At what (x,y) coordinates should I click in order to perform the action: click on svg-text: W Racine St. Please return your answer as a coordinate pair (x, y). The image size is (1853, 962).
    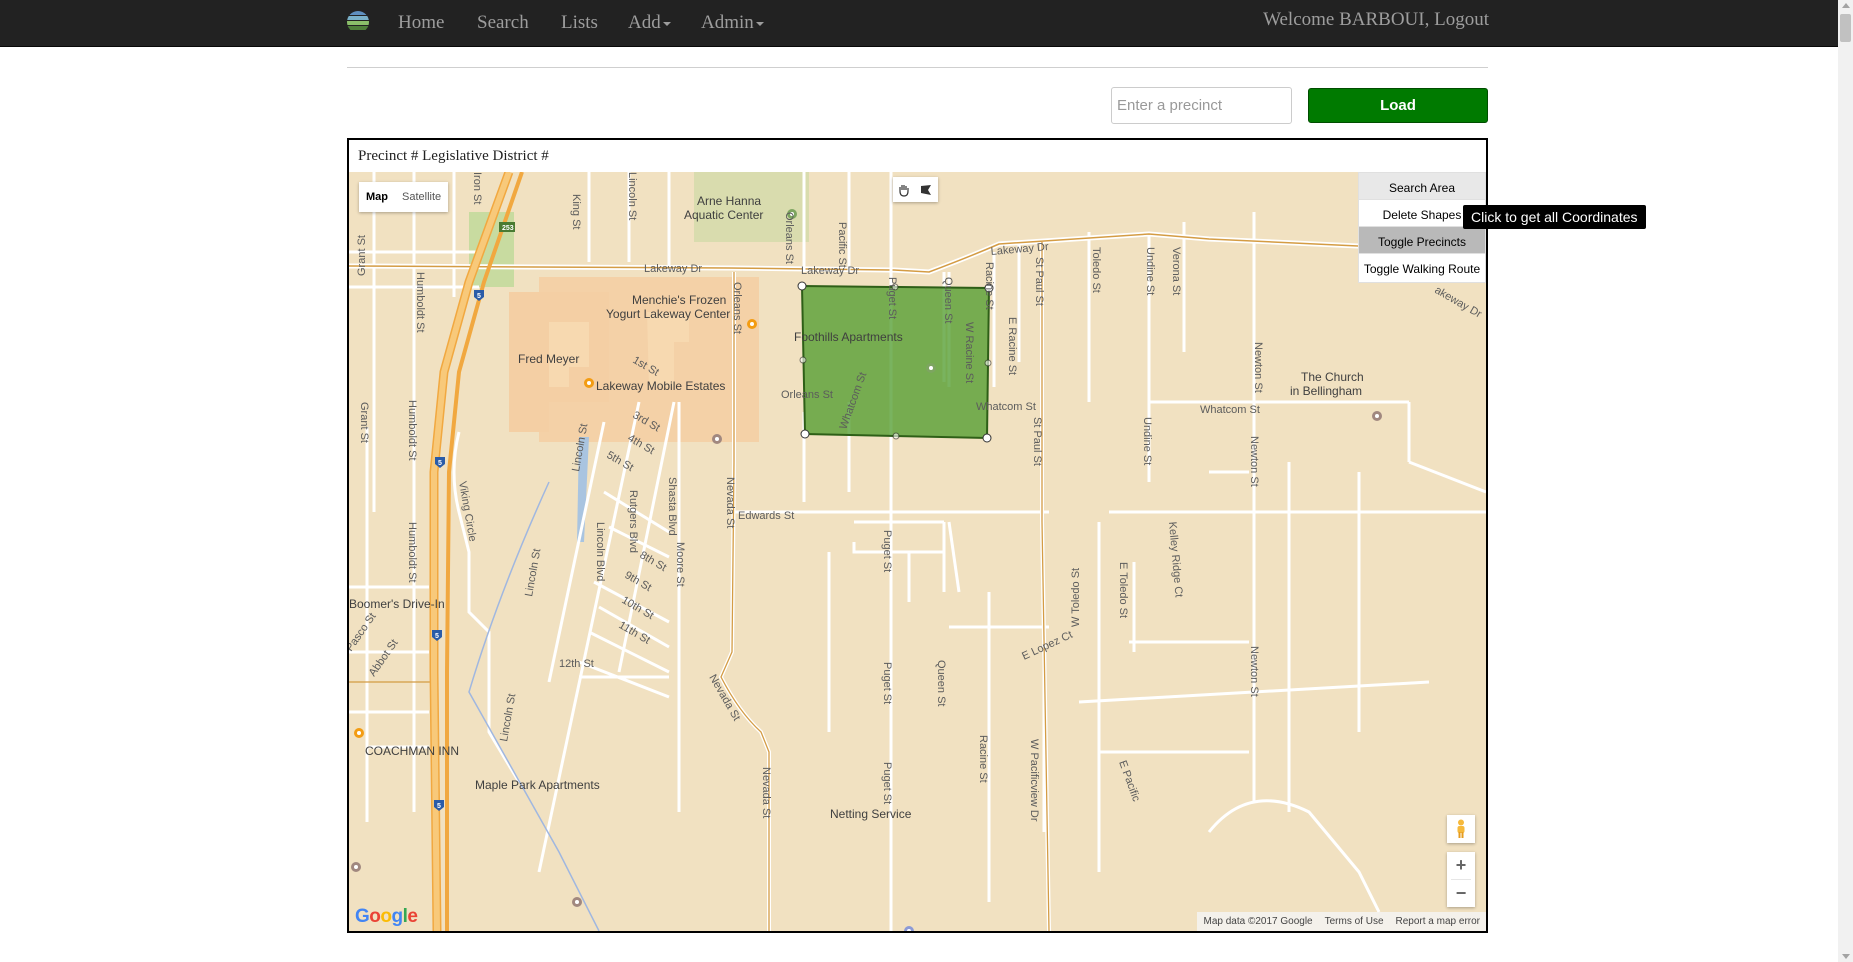
    Looking at the image, I should click on (969, 352).